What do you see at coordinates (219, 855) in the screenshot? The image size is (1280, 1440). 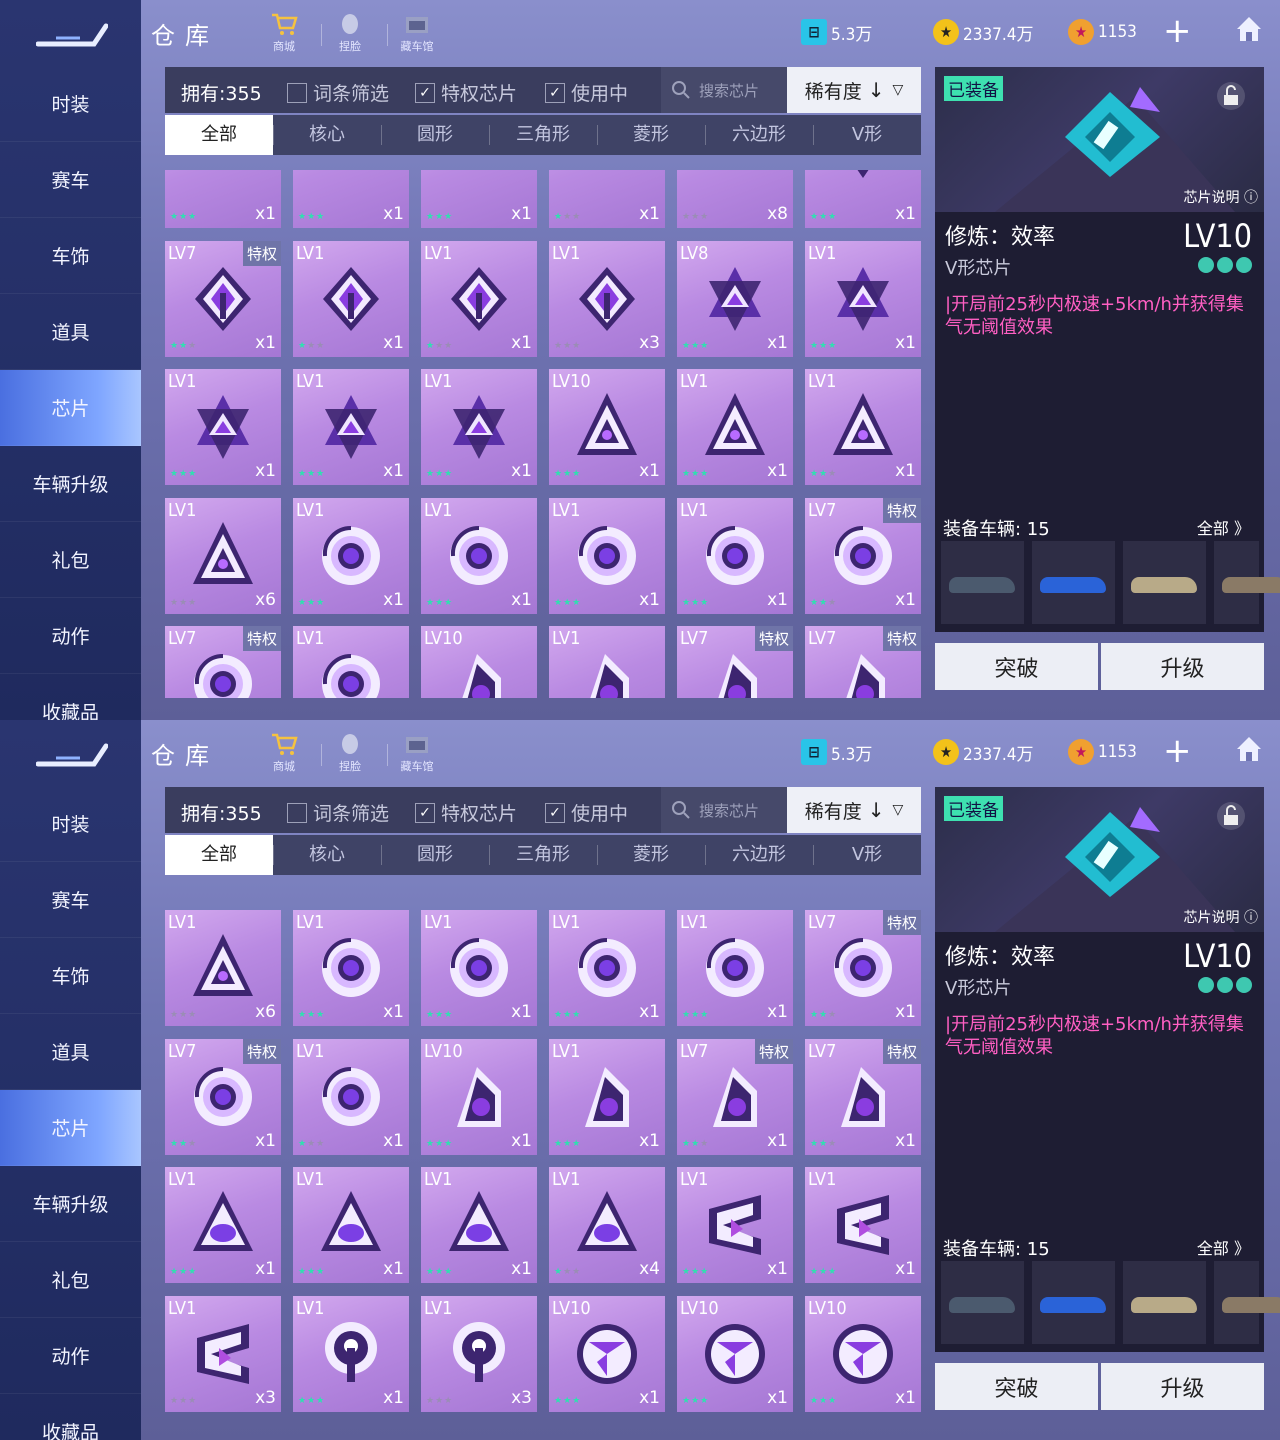 I see `tab: 全部` at bounding box center [219, 855].